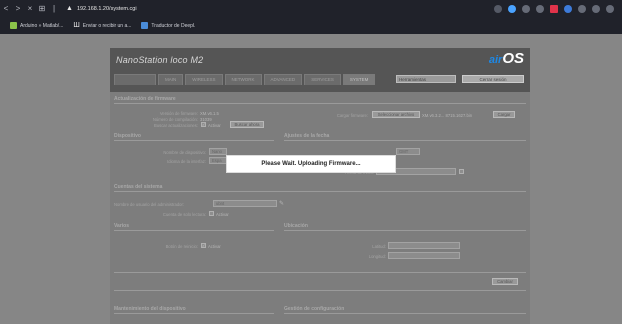  I want to click on build-number-label: Número de compilación:, so click(175, 119).